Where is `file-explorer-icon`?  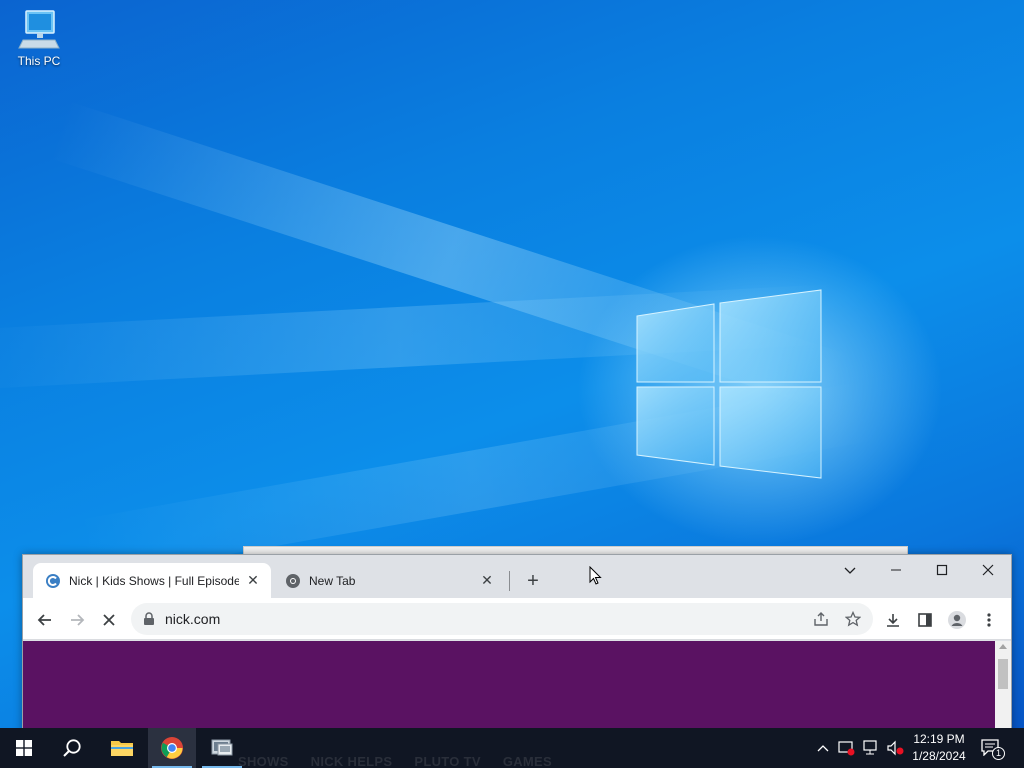
file-explorer-icon is located at coordinates (122, 748).